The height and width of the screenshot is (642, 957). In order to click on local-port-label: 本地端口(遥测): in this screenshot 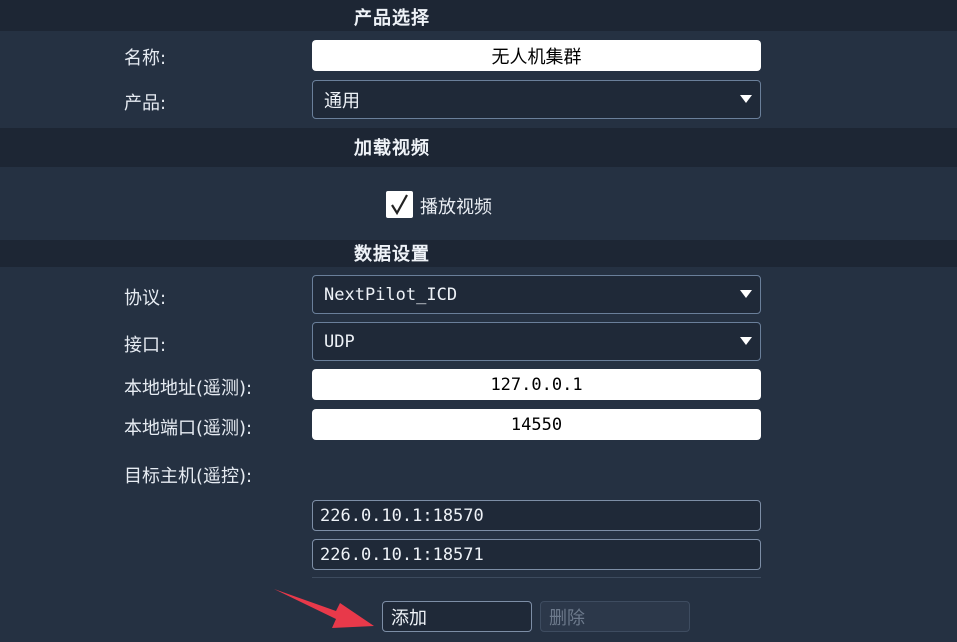, I will do `click(188, 428)`.